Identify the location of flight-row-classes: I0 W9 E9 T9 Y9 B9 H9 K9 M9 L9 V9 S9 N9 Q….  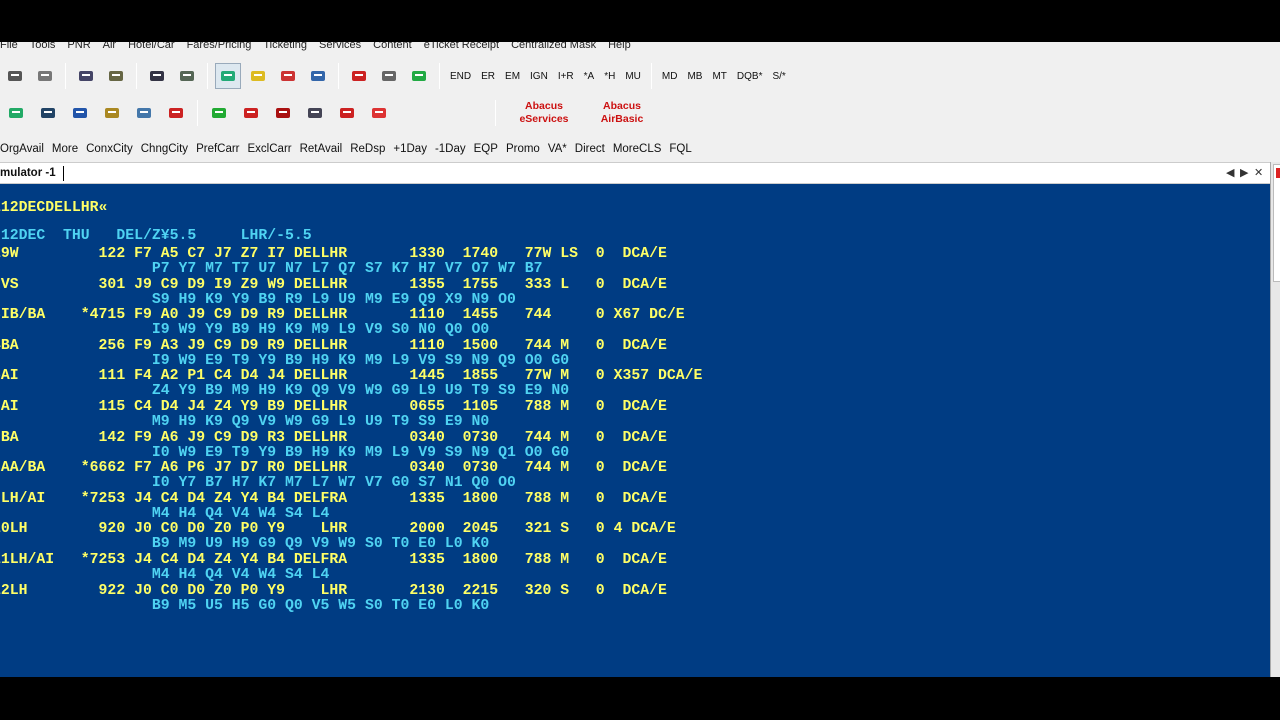
(285, 452).